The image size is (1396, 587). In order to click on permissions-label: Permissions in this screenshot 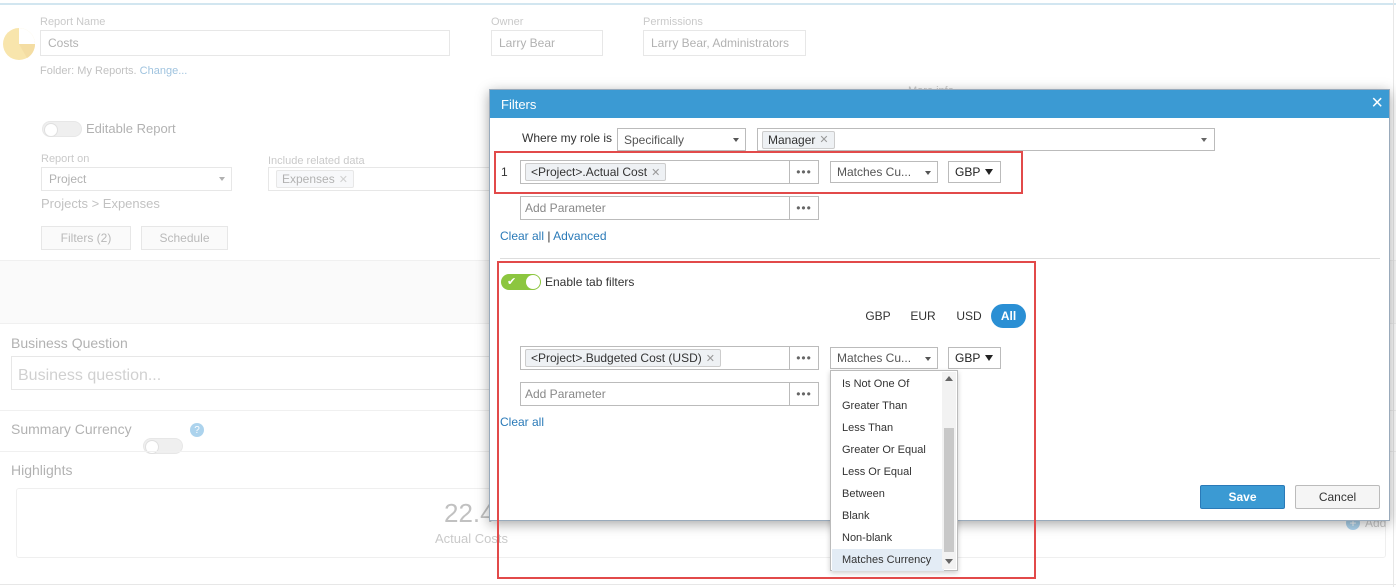, I will do `click(673, 22)`.